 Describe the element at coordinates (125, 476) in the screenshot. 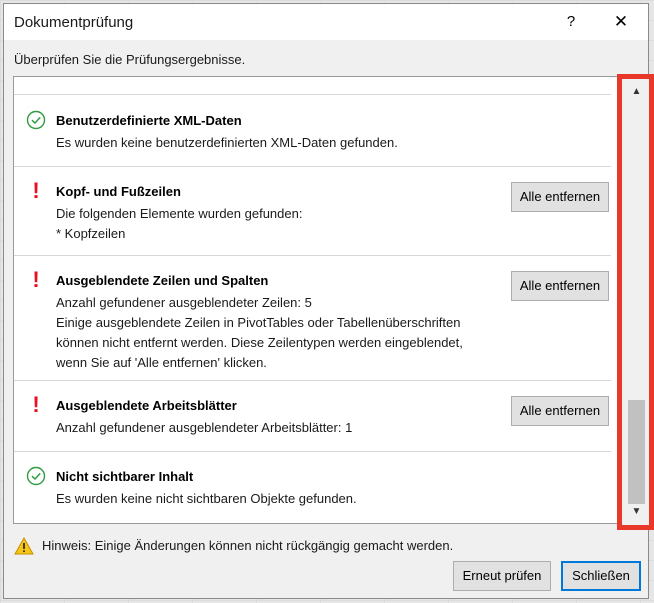

I see `item-title: Nicht sichtbarer Inhalt` at that location.